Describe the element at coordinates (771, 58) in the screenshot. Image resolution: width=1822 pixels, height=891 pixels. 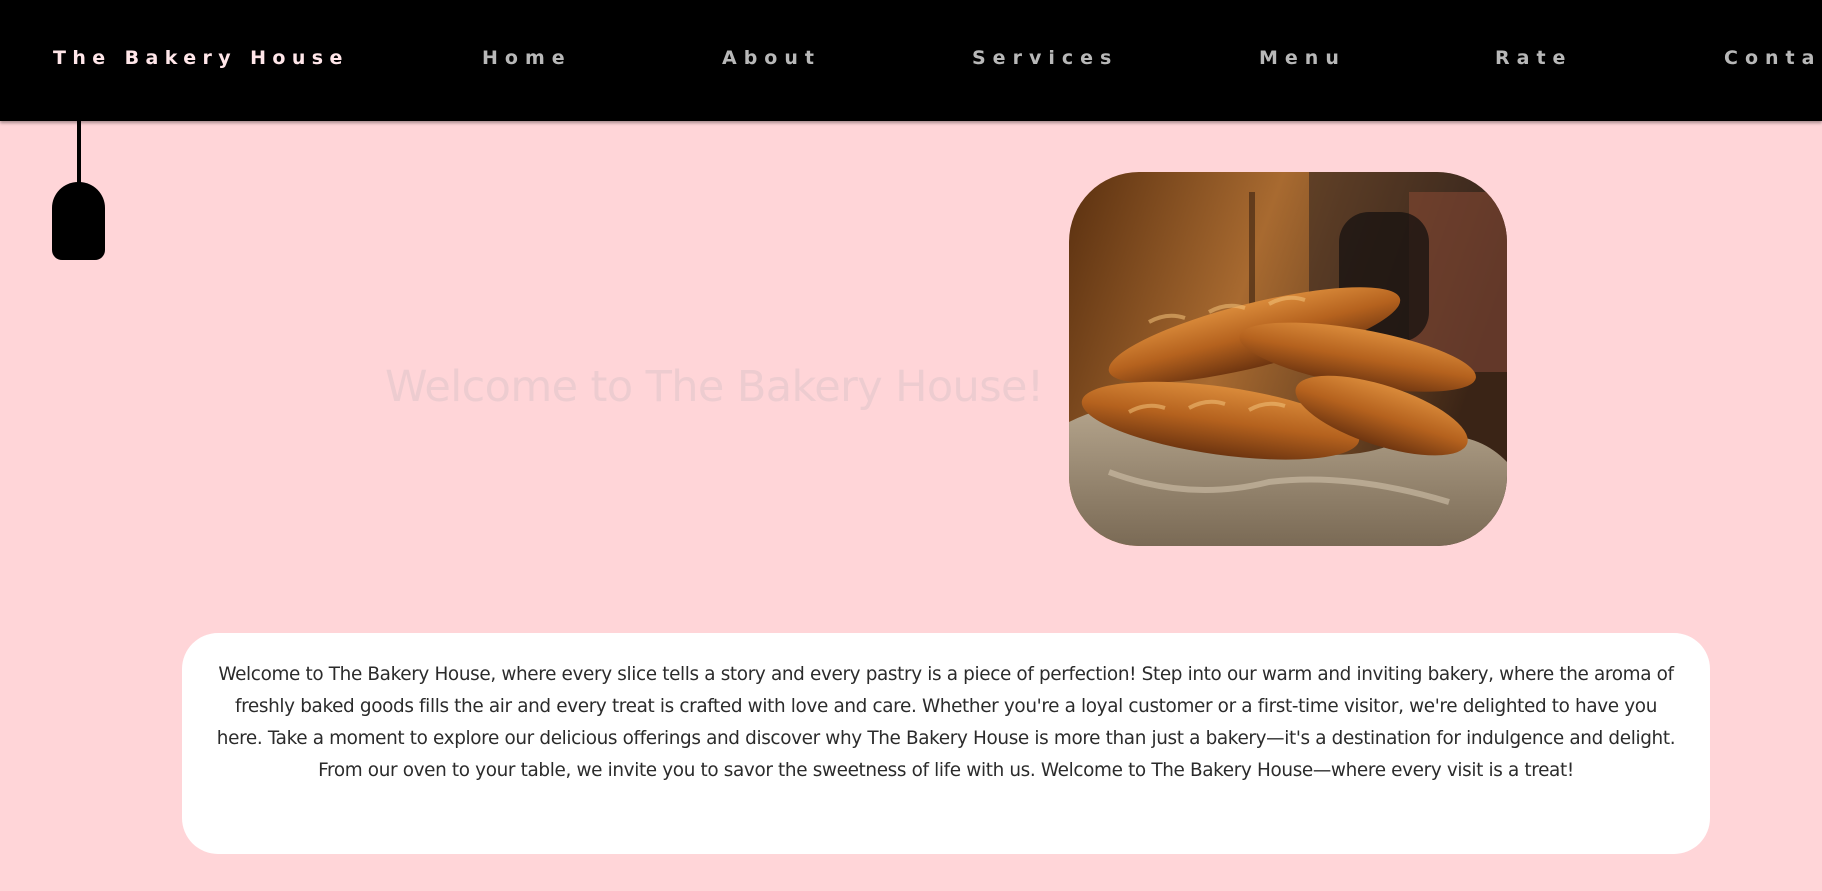
I see `nav-link-about: About` at that location.